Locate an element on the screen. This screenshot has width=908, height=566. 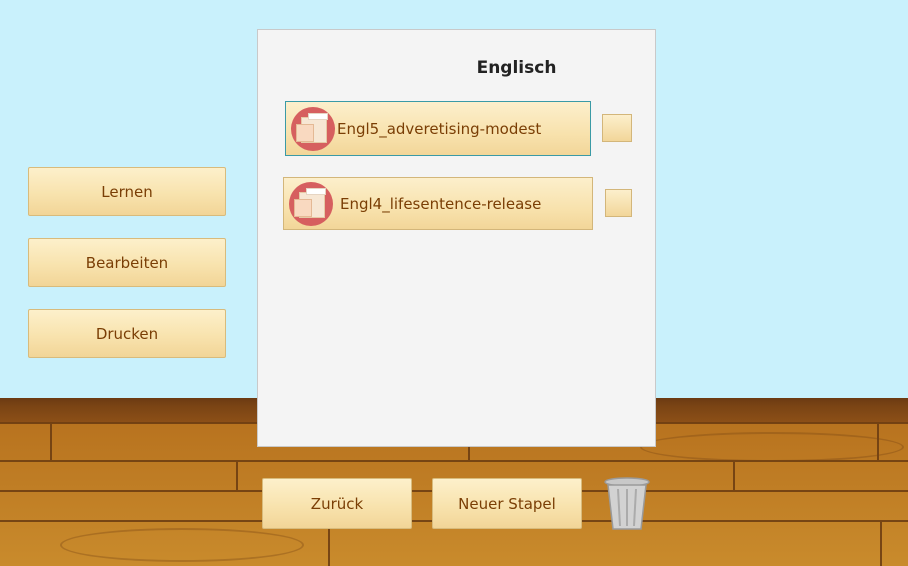
deck-item-label: Engl4_lifesentence-release is located at coordinates (441, 203).